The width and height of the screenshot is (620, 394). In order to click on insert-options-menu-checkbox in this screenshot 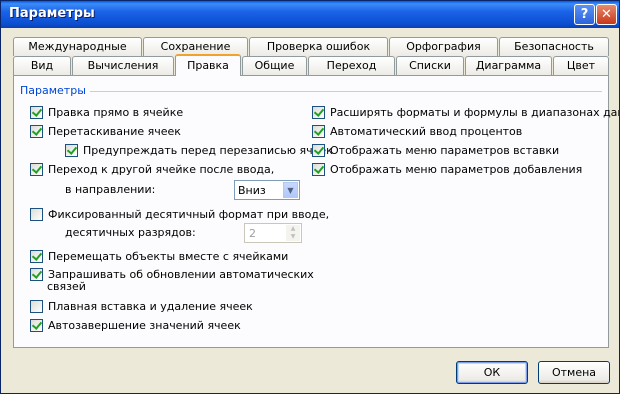, I will do `click(318, 169)`.